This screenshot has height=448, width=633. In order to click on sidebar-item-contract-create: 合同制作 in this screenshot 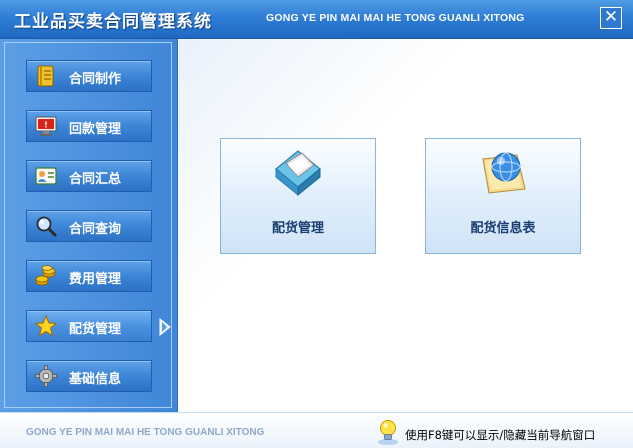, I will do `click(89, 76)`.